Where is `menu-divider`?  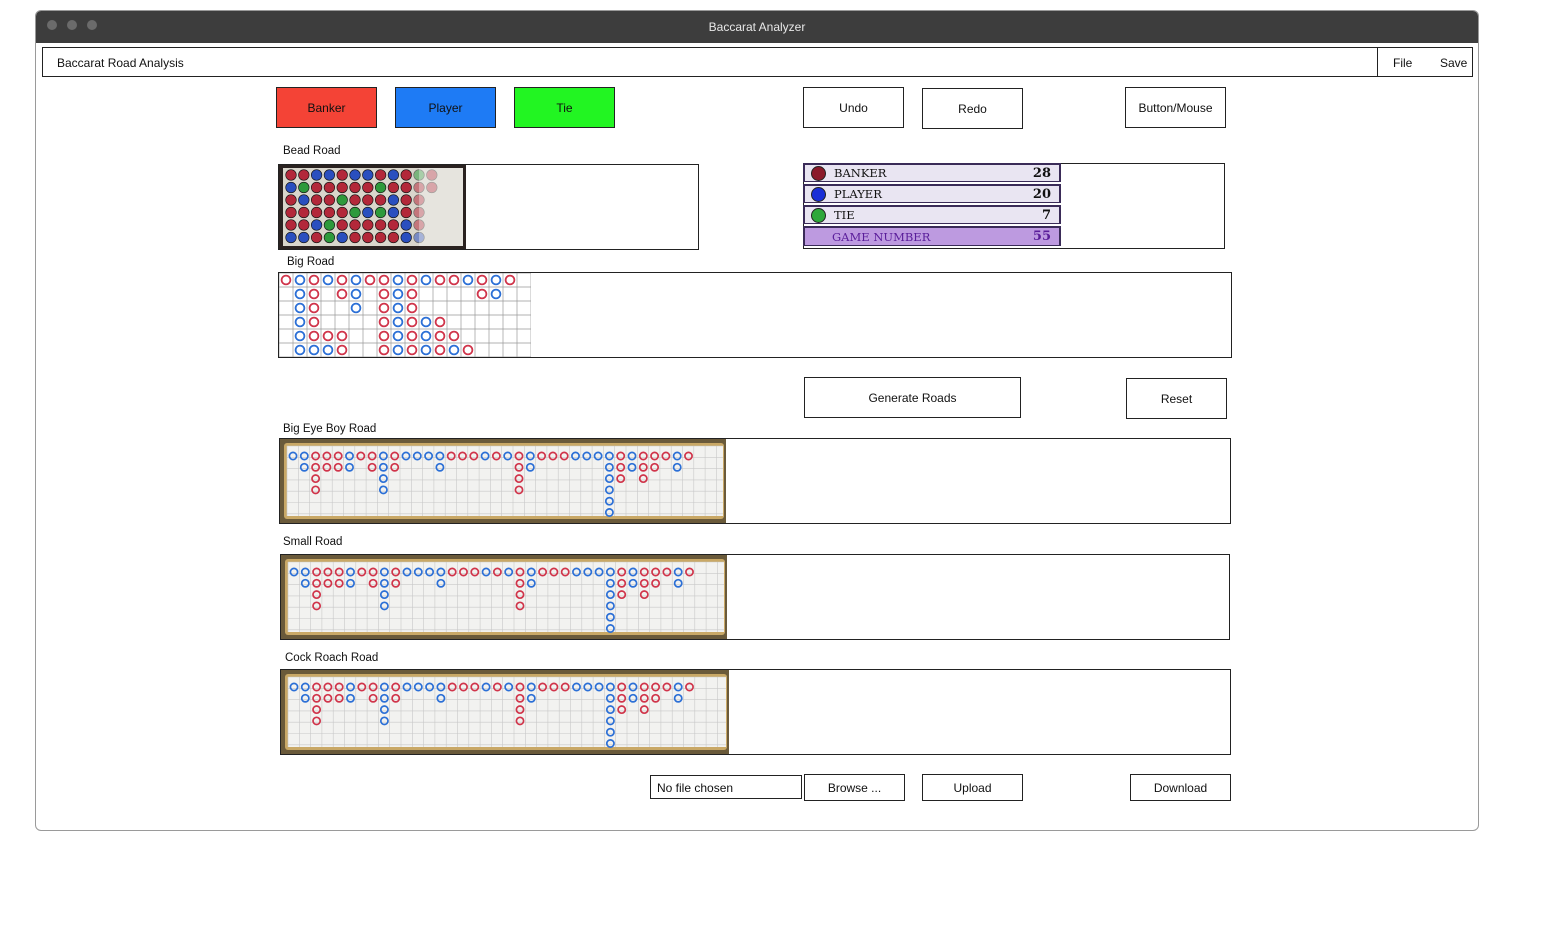
menu-divider is located at coordinates (1377, 62).